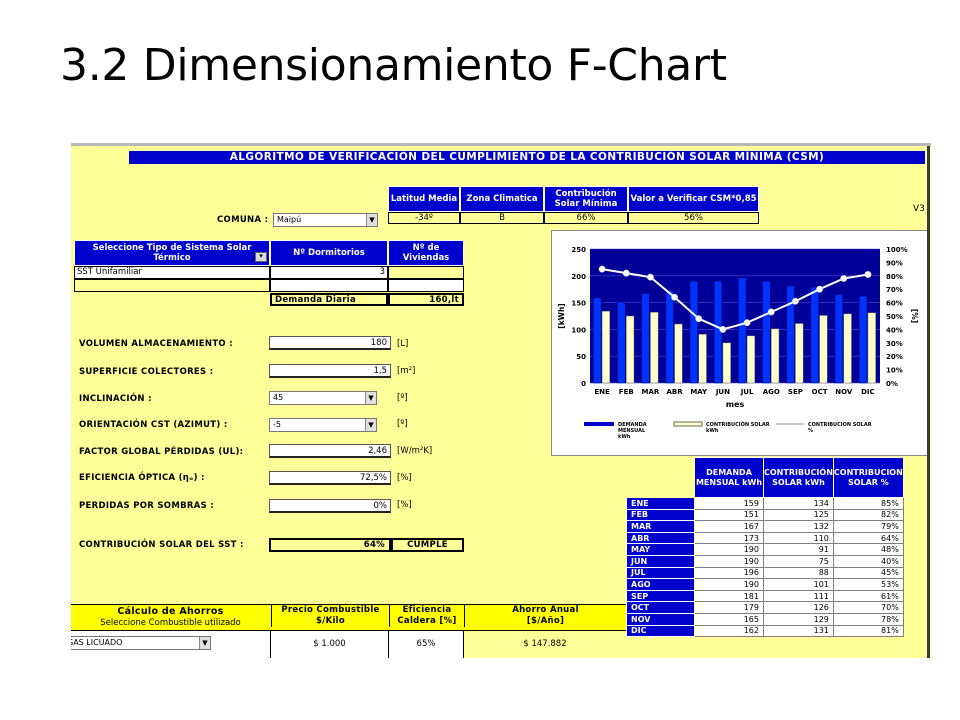 The height and width of the screenshot is (720, 960). What do you see at coordinates (545, 616) in the screenshot?
I see `annual-header: Ahorro Anual [$/Año]` at bounding box center [545, 616].